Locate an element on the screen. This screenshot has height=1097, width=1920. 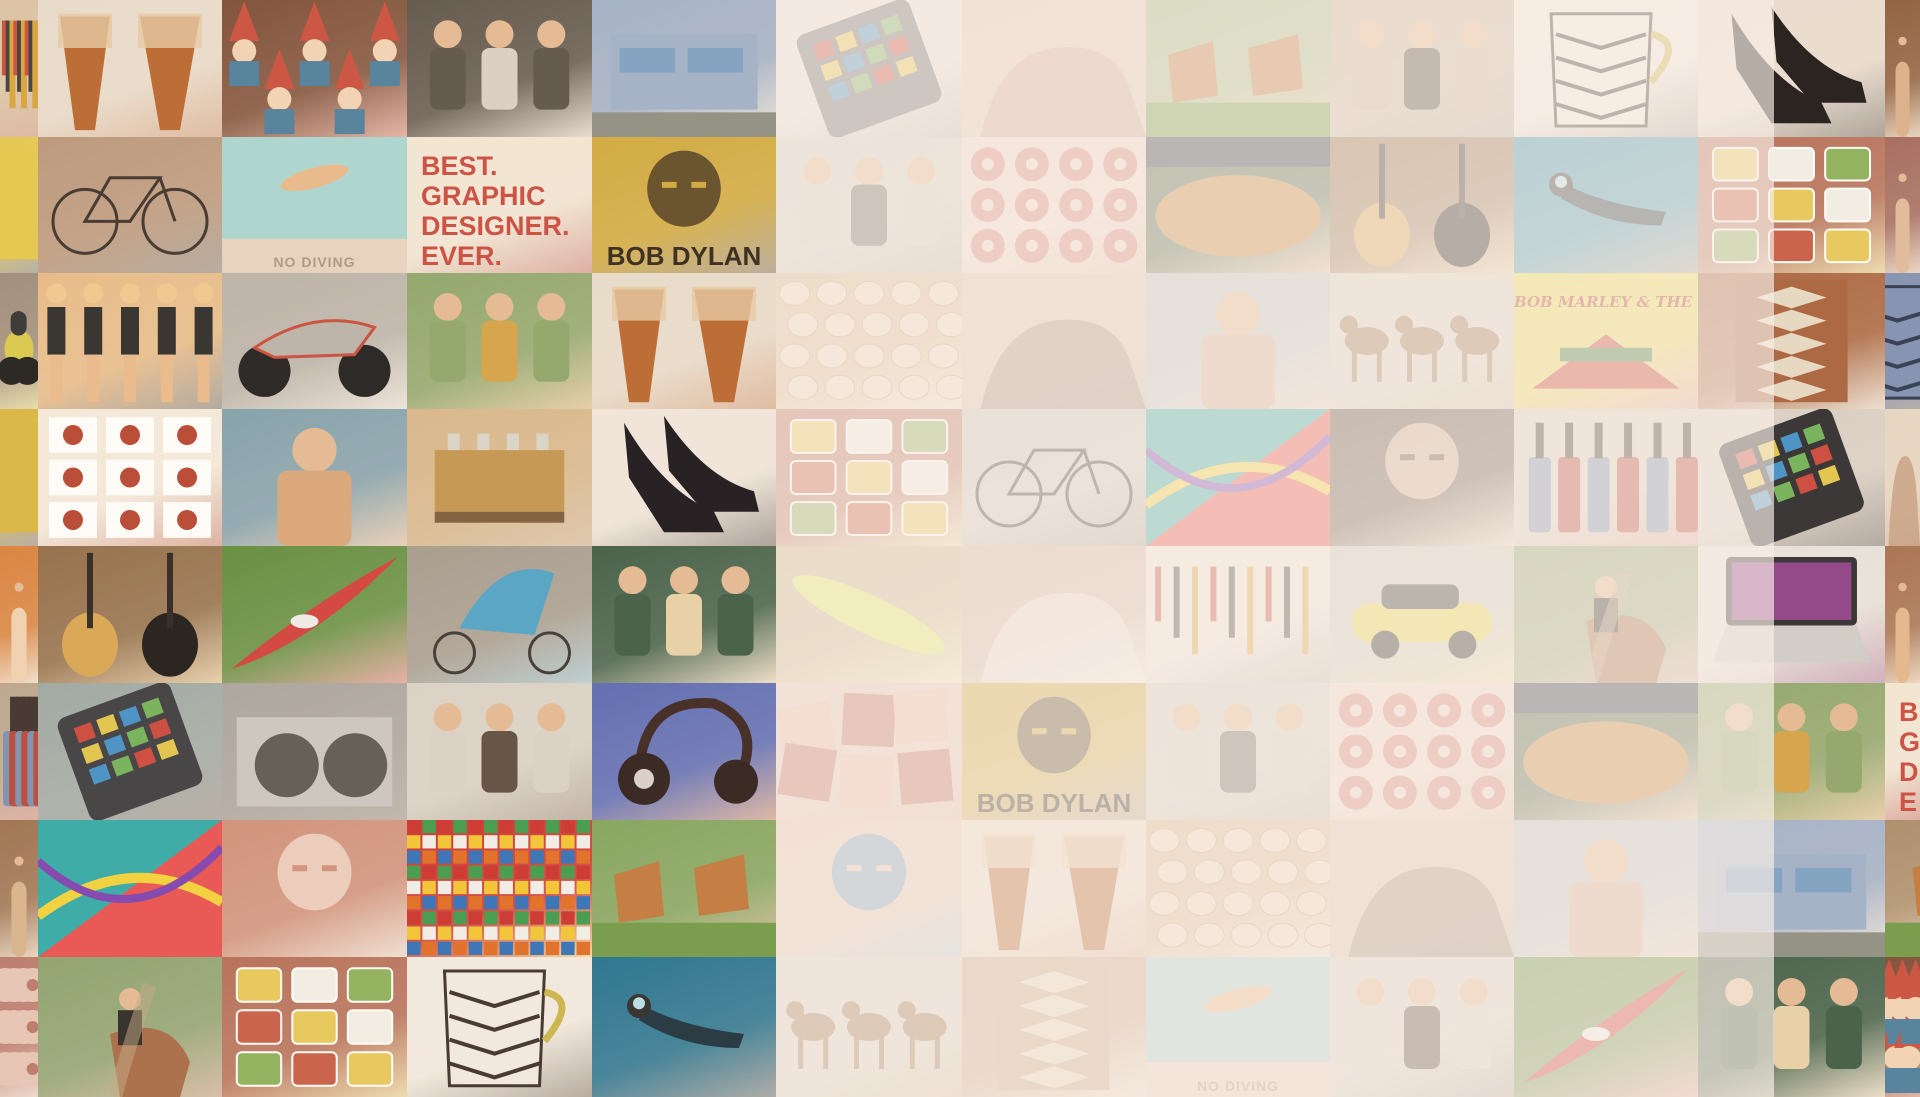
surfboard-photo is located at coordinates (869, 614).